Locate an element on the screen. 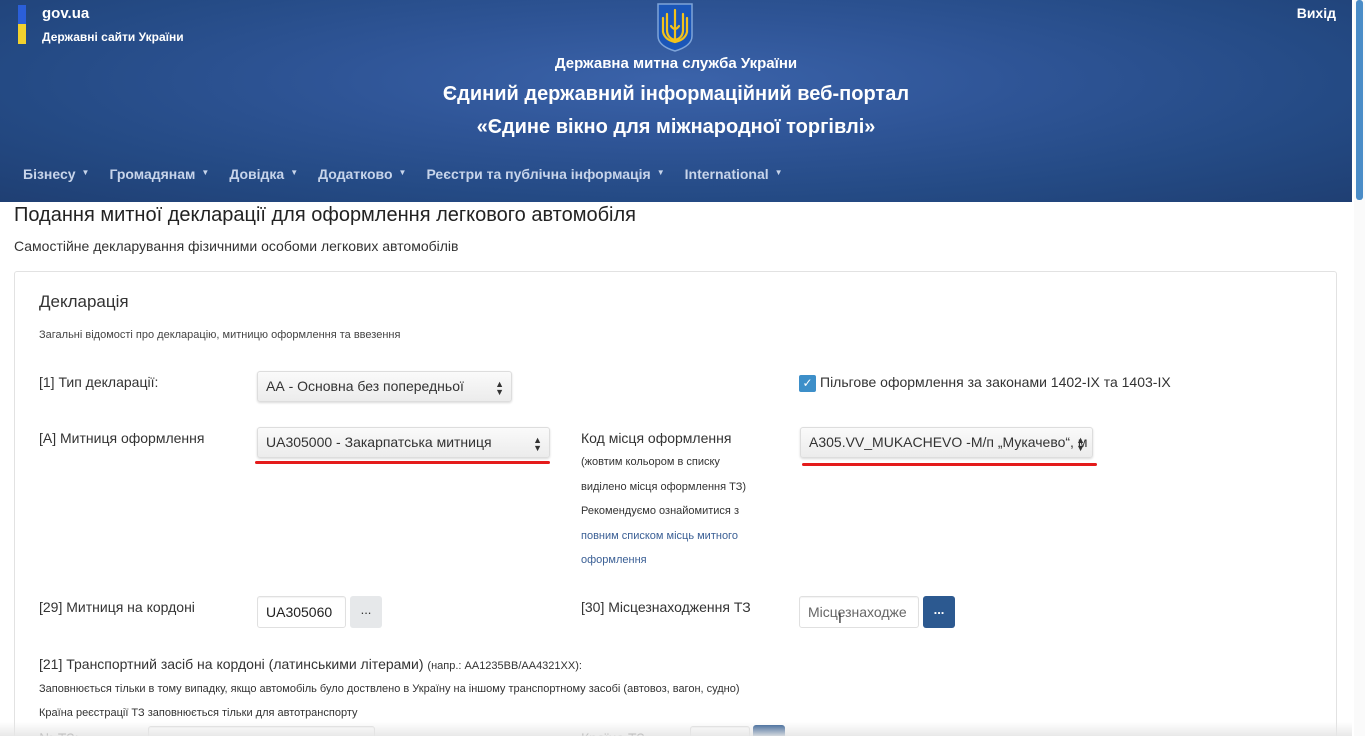 This screenshot has height=736, width=1365. nav-item-help: Довідка ▼ is located at coordinates (263, 174).